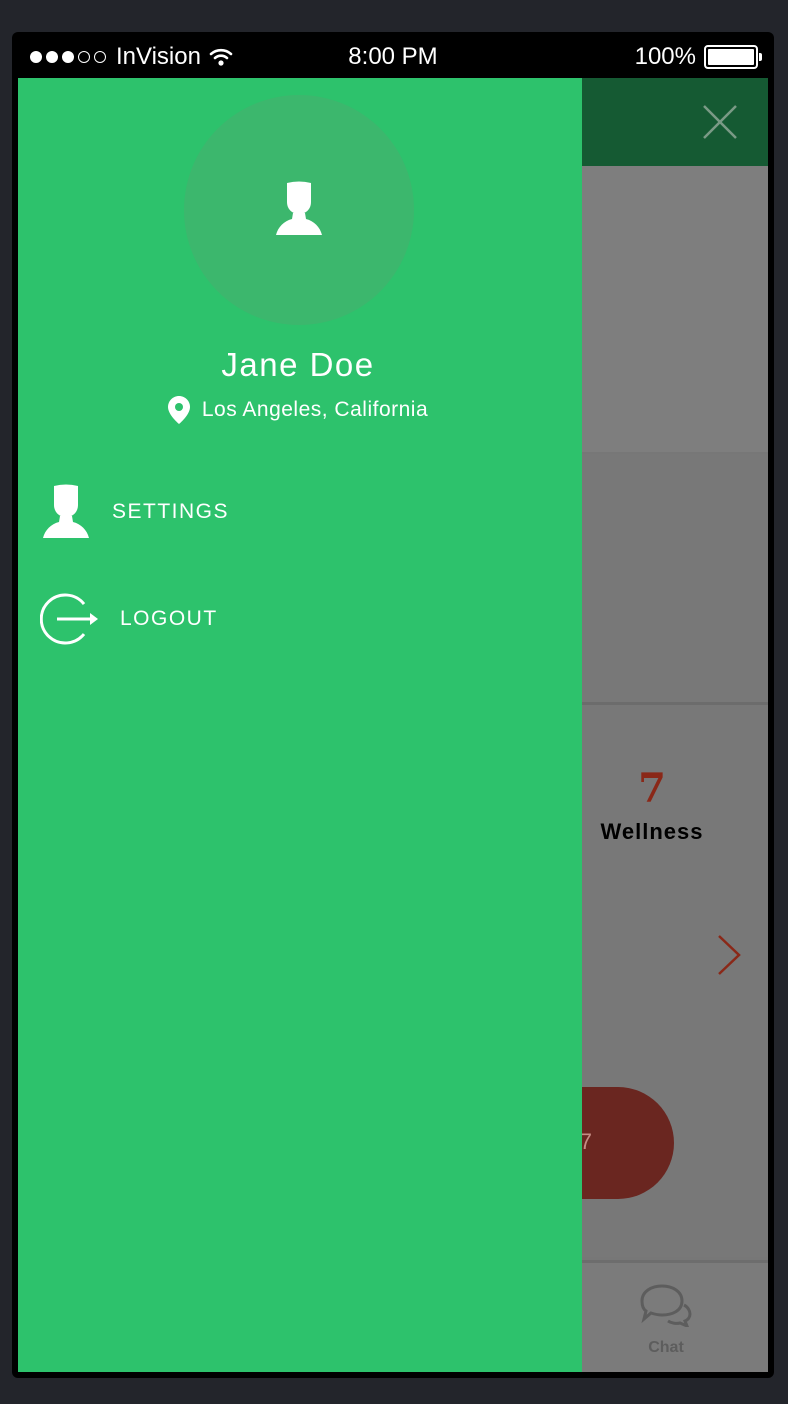  I want to click on location-pin-icon, so click(178, 410).